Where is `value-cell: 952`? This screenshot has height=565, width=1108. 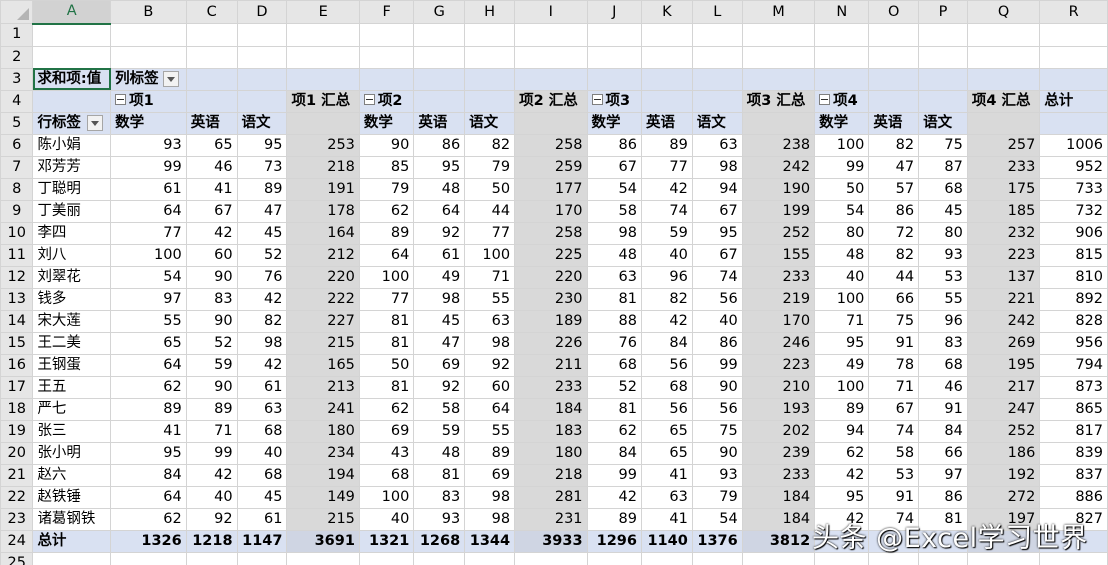
value-cell: 952 is located at coordinates (1073, 167).